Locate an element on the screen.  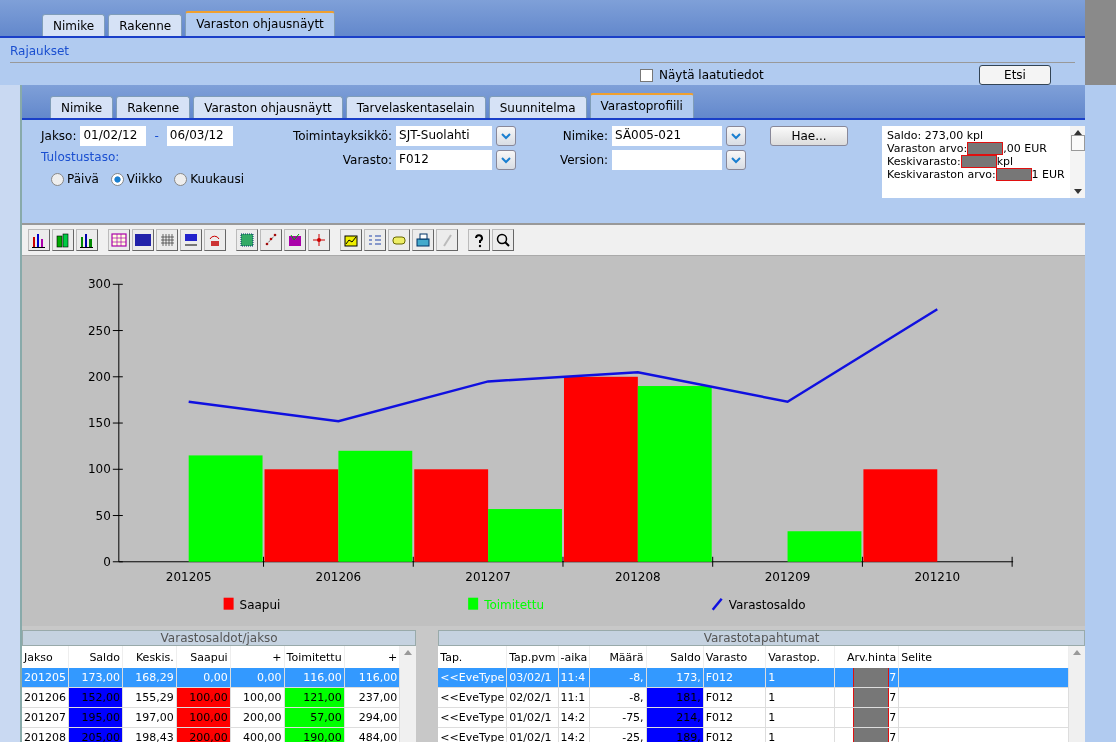
help-button is located at coordinates (479, 240).